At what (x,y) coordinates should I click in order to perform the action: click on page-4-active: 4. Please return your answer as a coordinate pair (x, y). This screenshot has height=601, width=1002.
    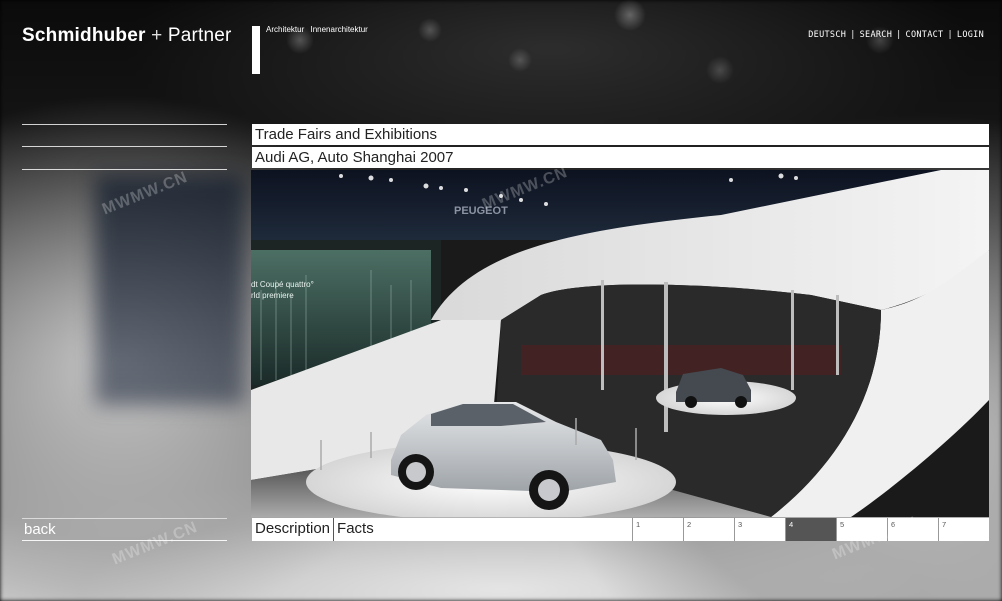
    Looking at the image, I should click on (810, 529).